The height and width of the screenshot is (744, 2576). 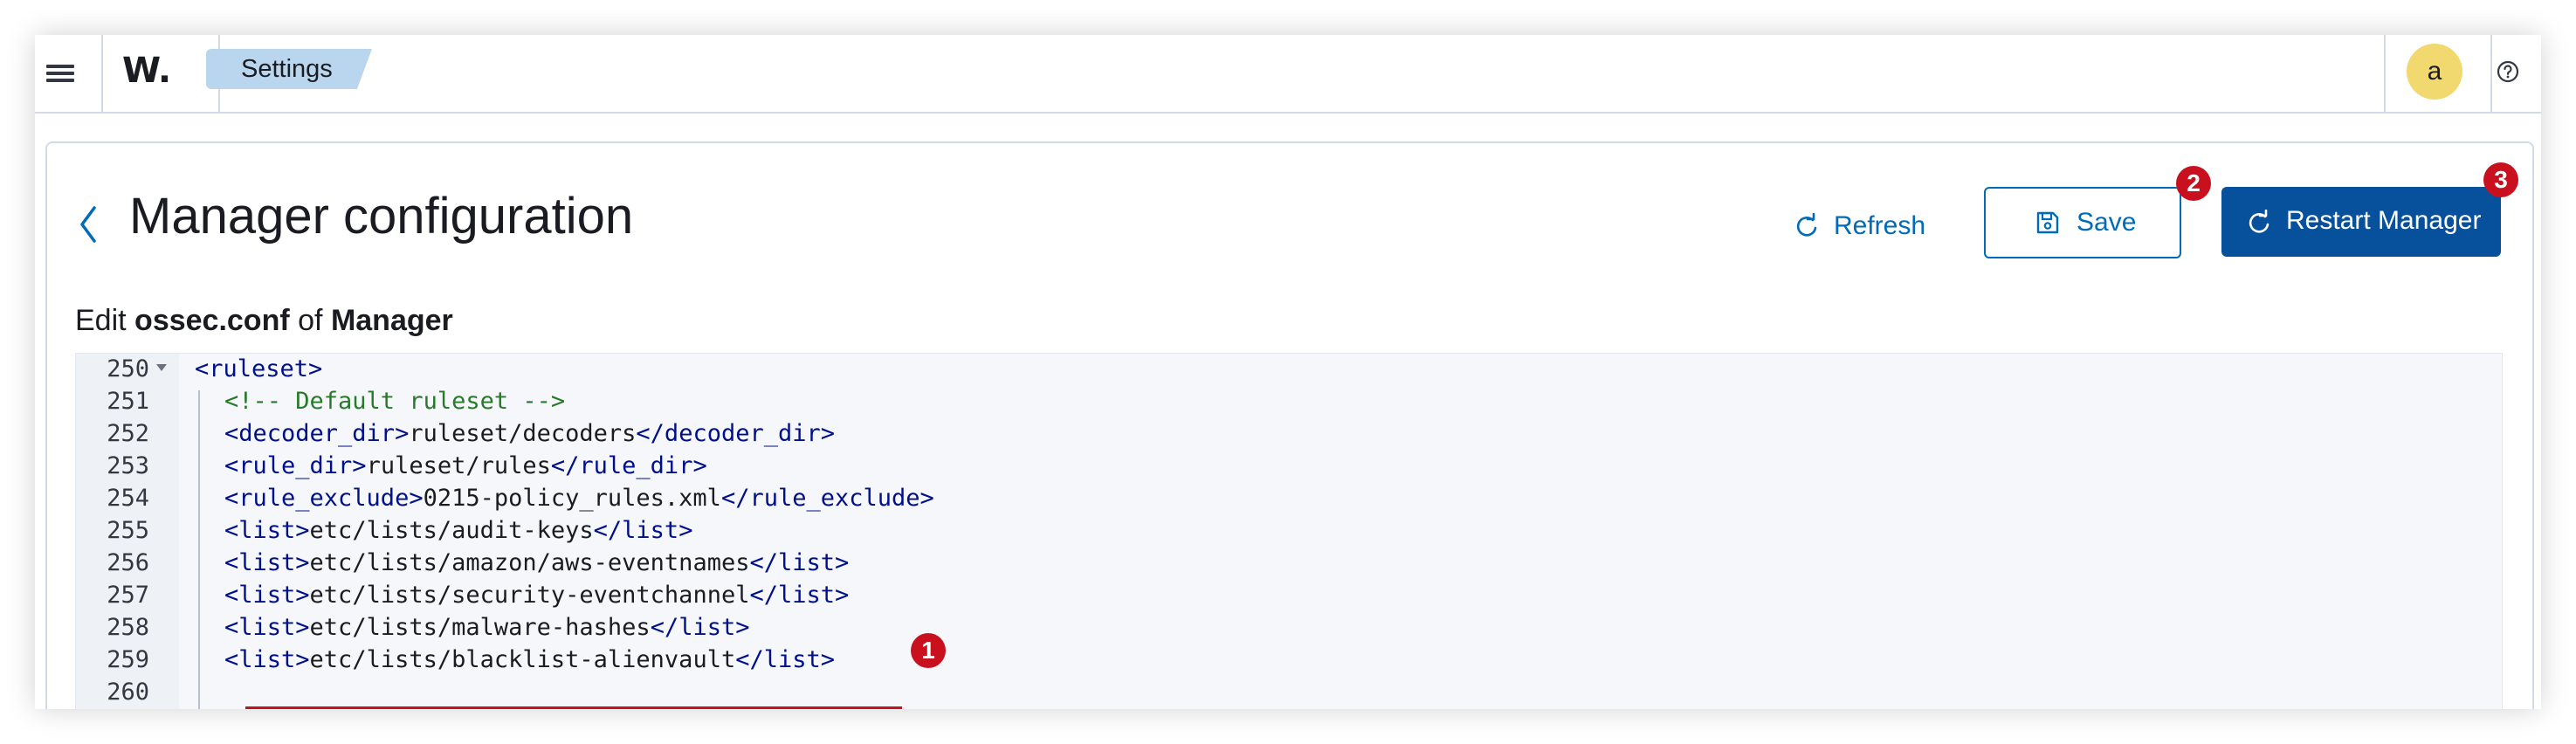 I want to click on line-number: 254, so click(x=128, y=498).